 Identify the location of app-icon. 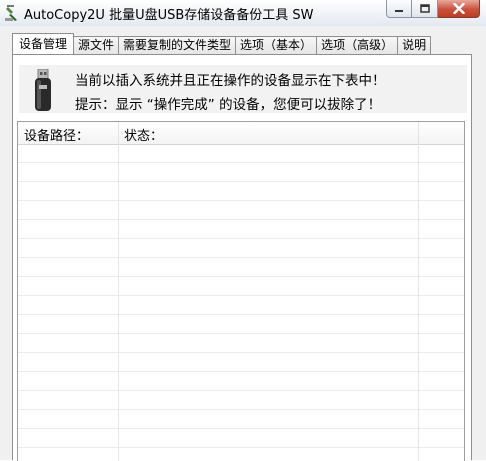
(11, 13).